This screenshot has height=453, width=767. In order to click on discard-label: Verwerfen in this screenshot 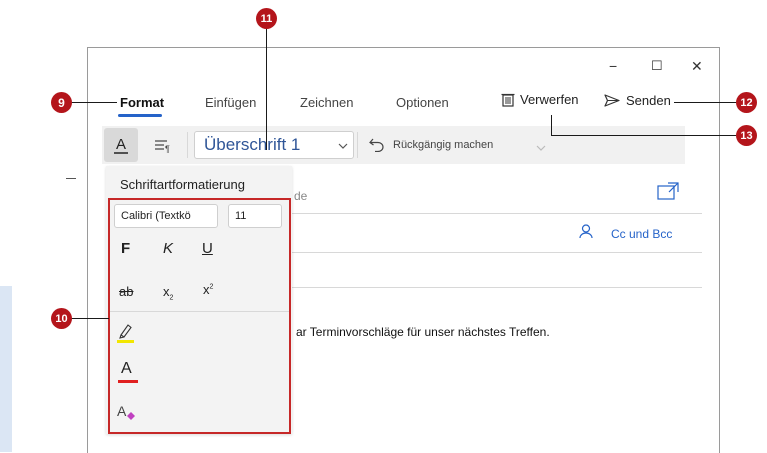, I will do `click(549, 99)`.